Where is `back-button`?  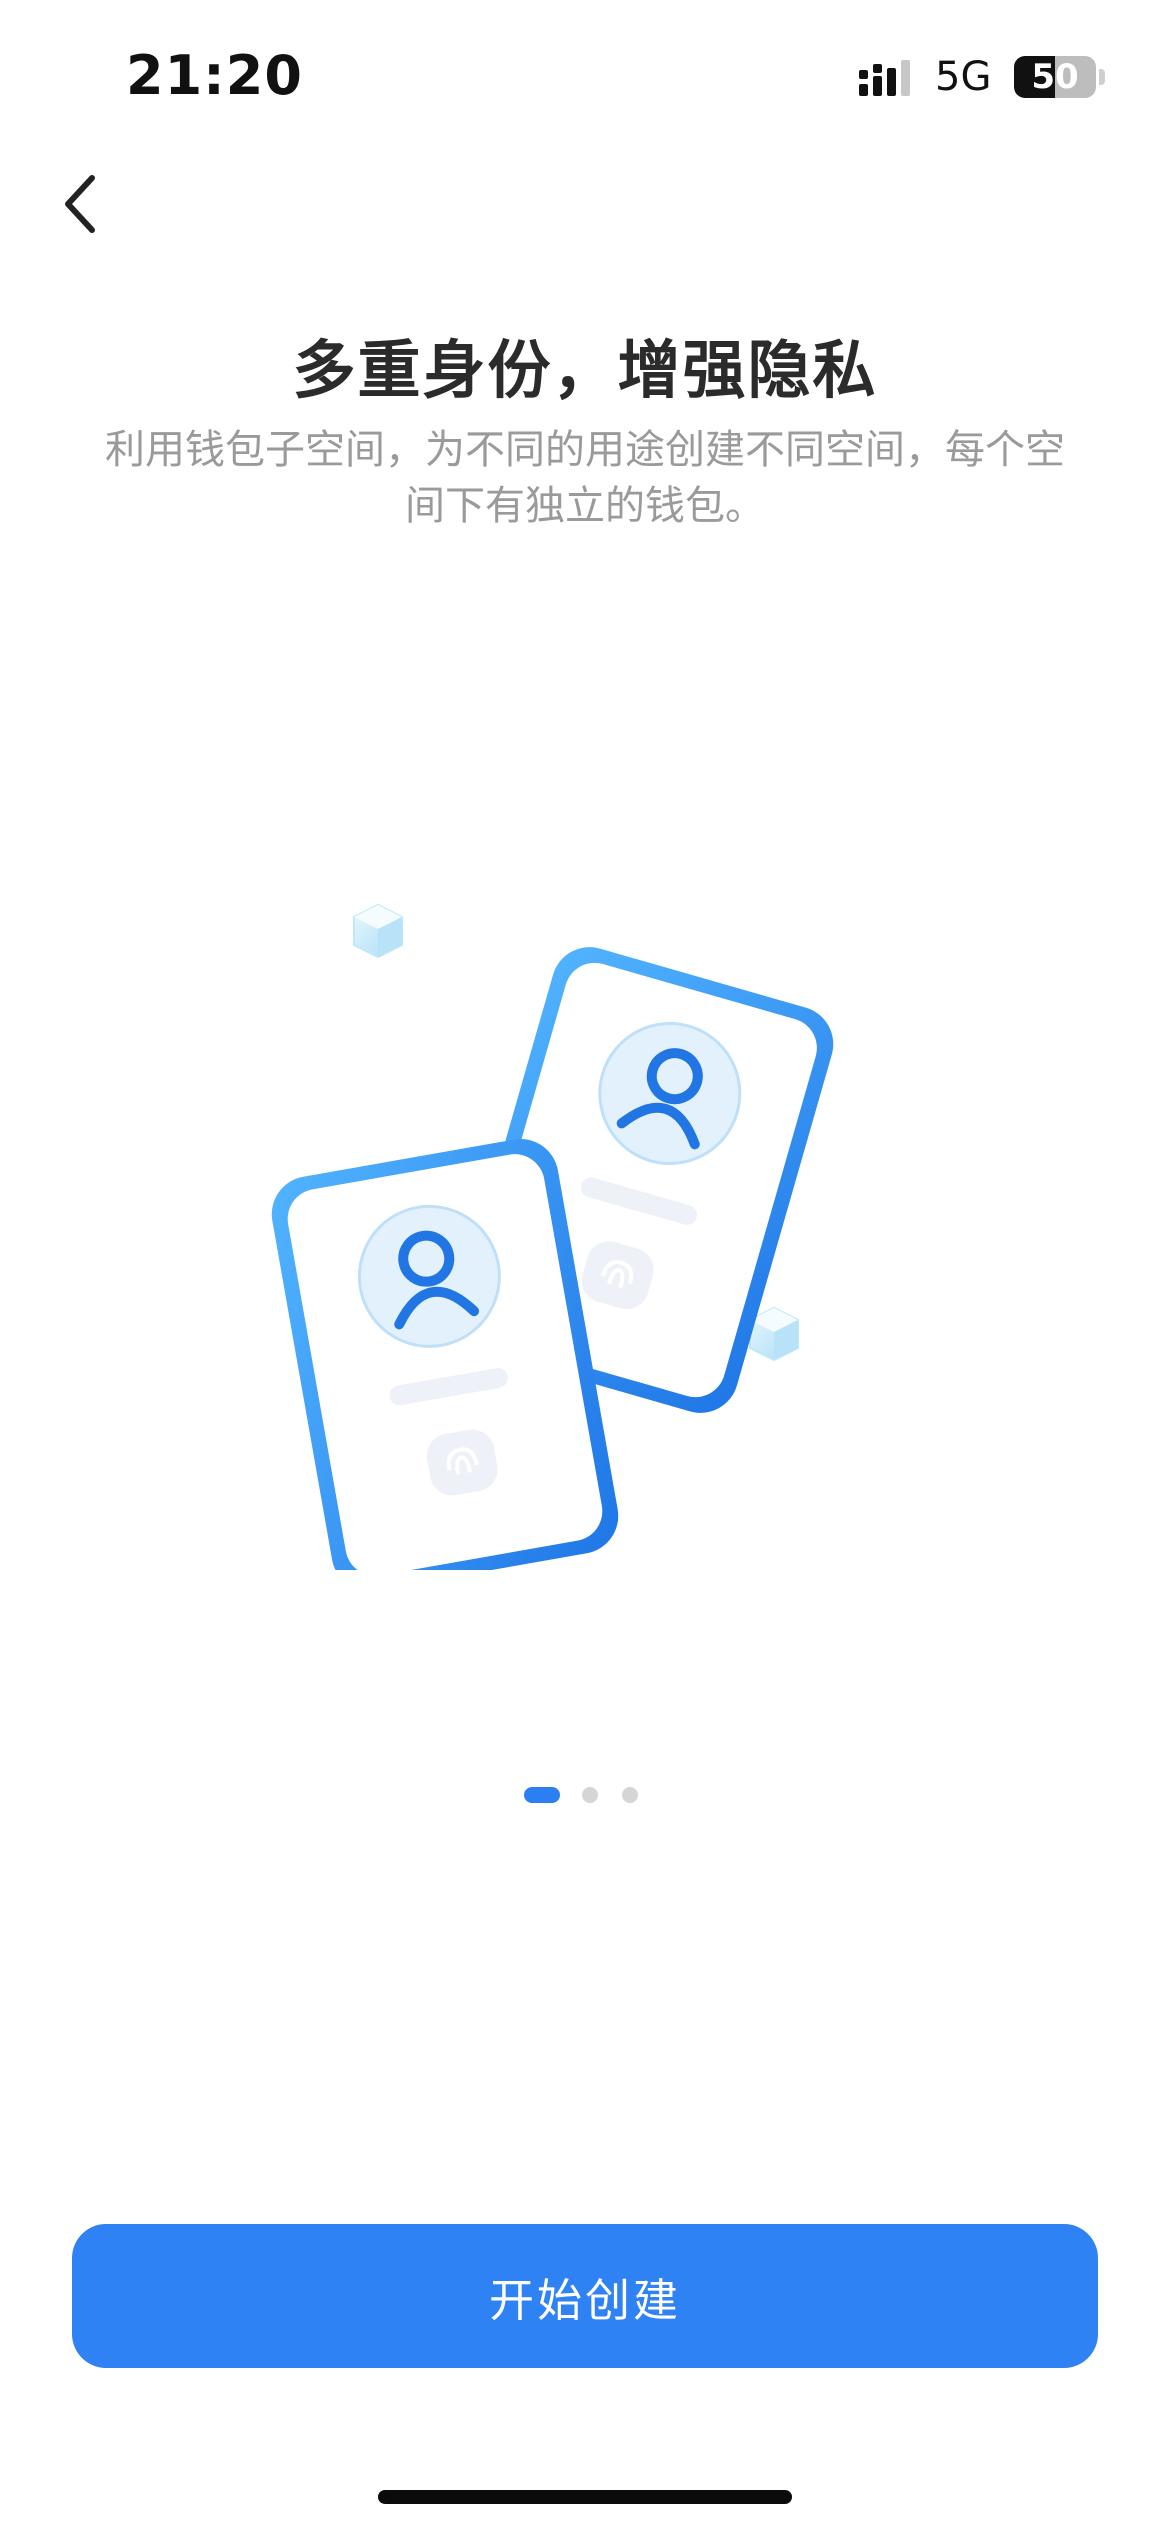 back-button is located at coordinates (86, 204).